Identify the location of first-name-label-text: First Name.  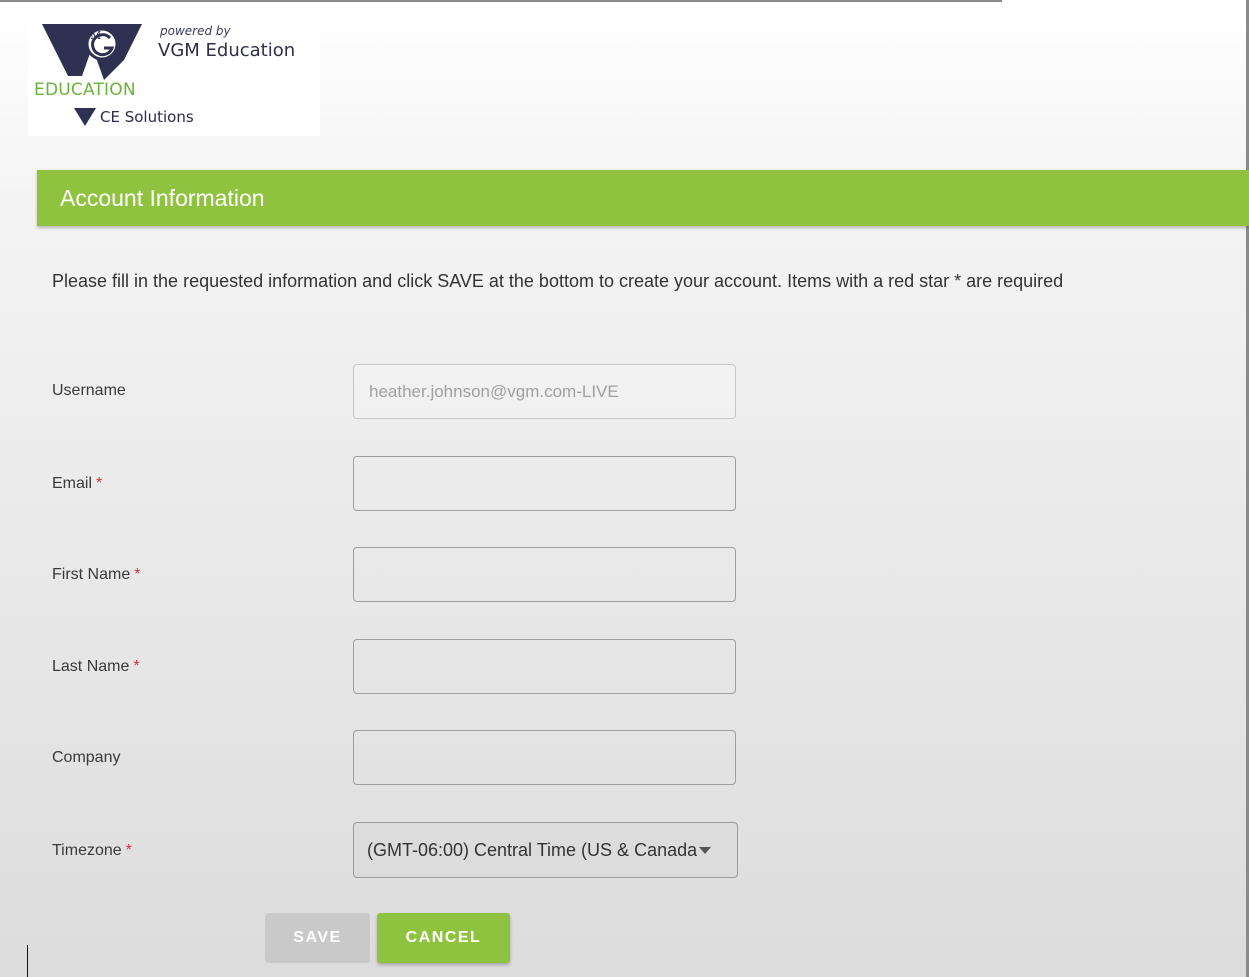
(91, 574).